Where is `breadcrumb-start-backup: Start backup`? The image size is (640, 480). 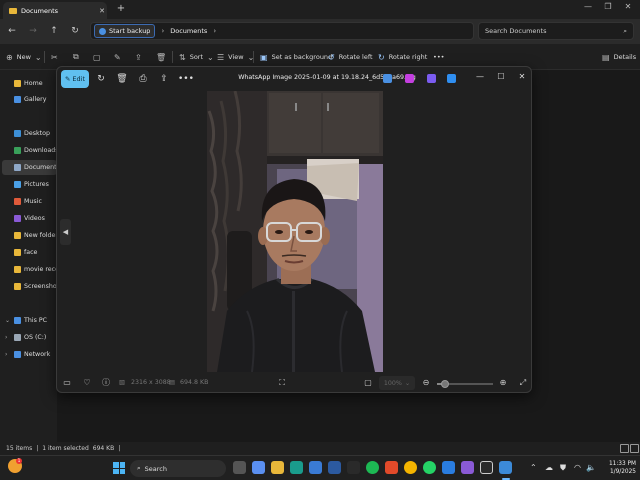
breadcrumb-start-backup: Start backup is located at coordinates (125, 31).